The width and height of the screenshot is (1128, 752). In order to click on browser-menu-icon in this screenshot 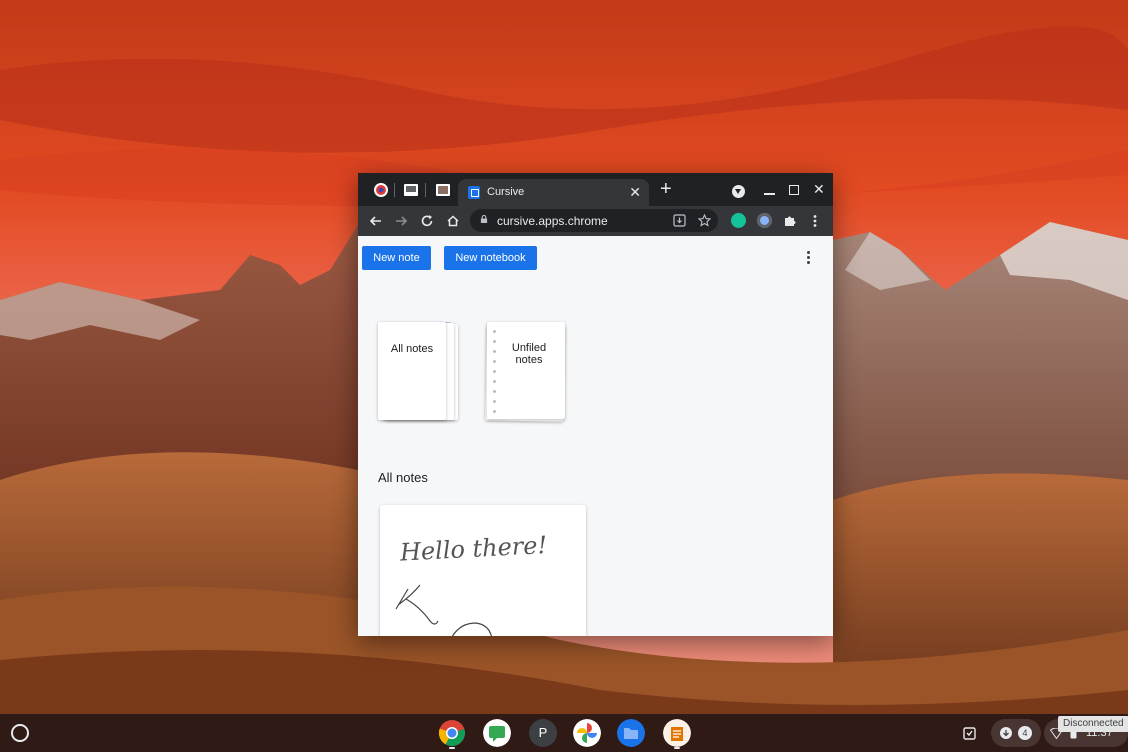, I will do `click(815, 221)`.